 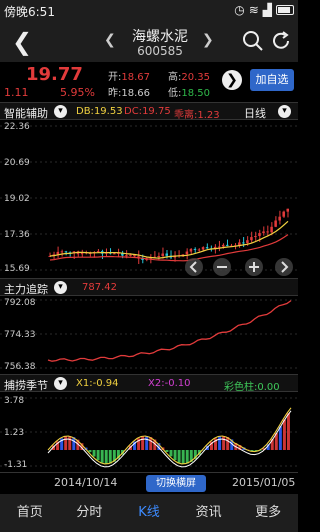 What do you see at coordinates (222, 267) in the screenshot?
I see `zoom-out-icon` at bounding box center [222, 267].